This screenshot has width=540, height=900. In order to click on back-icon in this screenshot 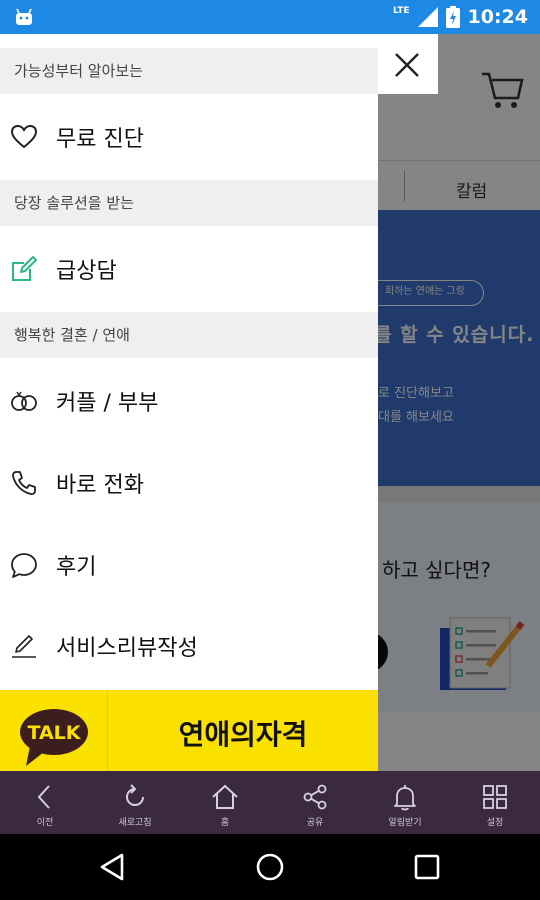, I will do `click(43, 797)`.